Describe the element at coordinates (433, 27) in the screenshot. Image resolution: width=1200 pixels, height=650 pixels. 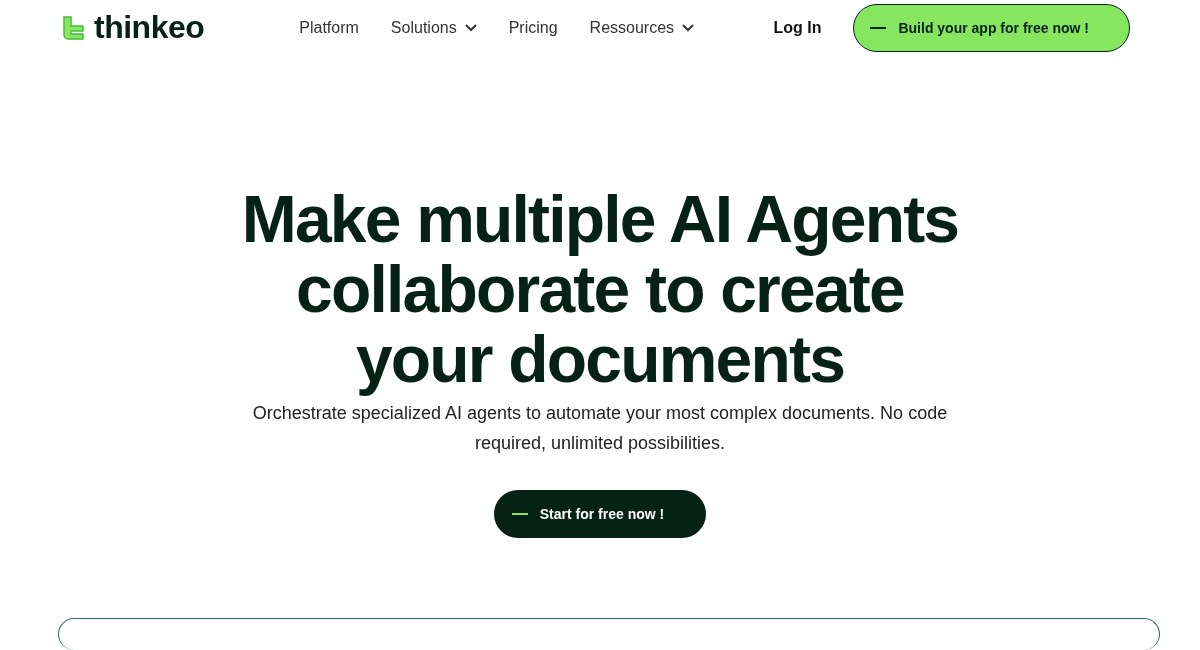
I see `nav-link: Solutions` at that location.